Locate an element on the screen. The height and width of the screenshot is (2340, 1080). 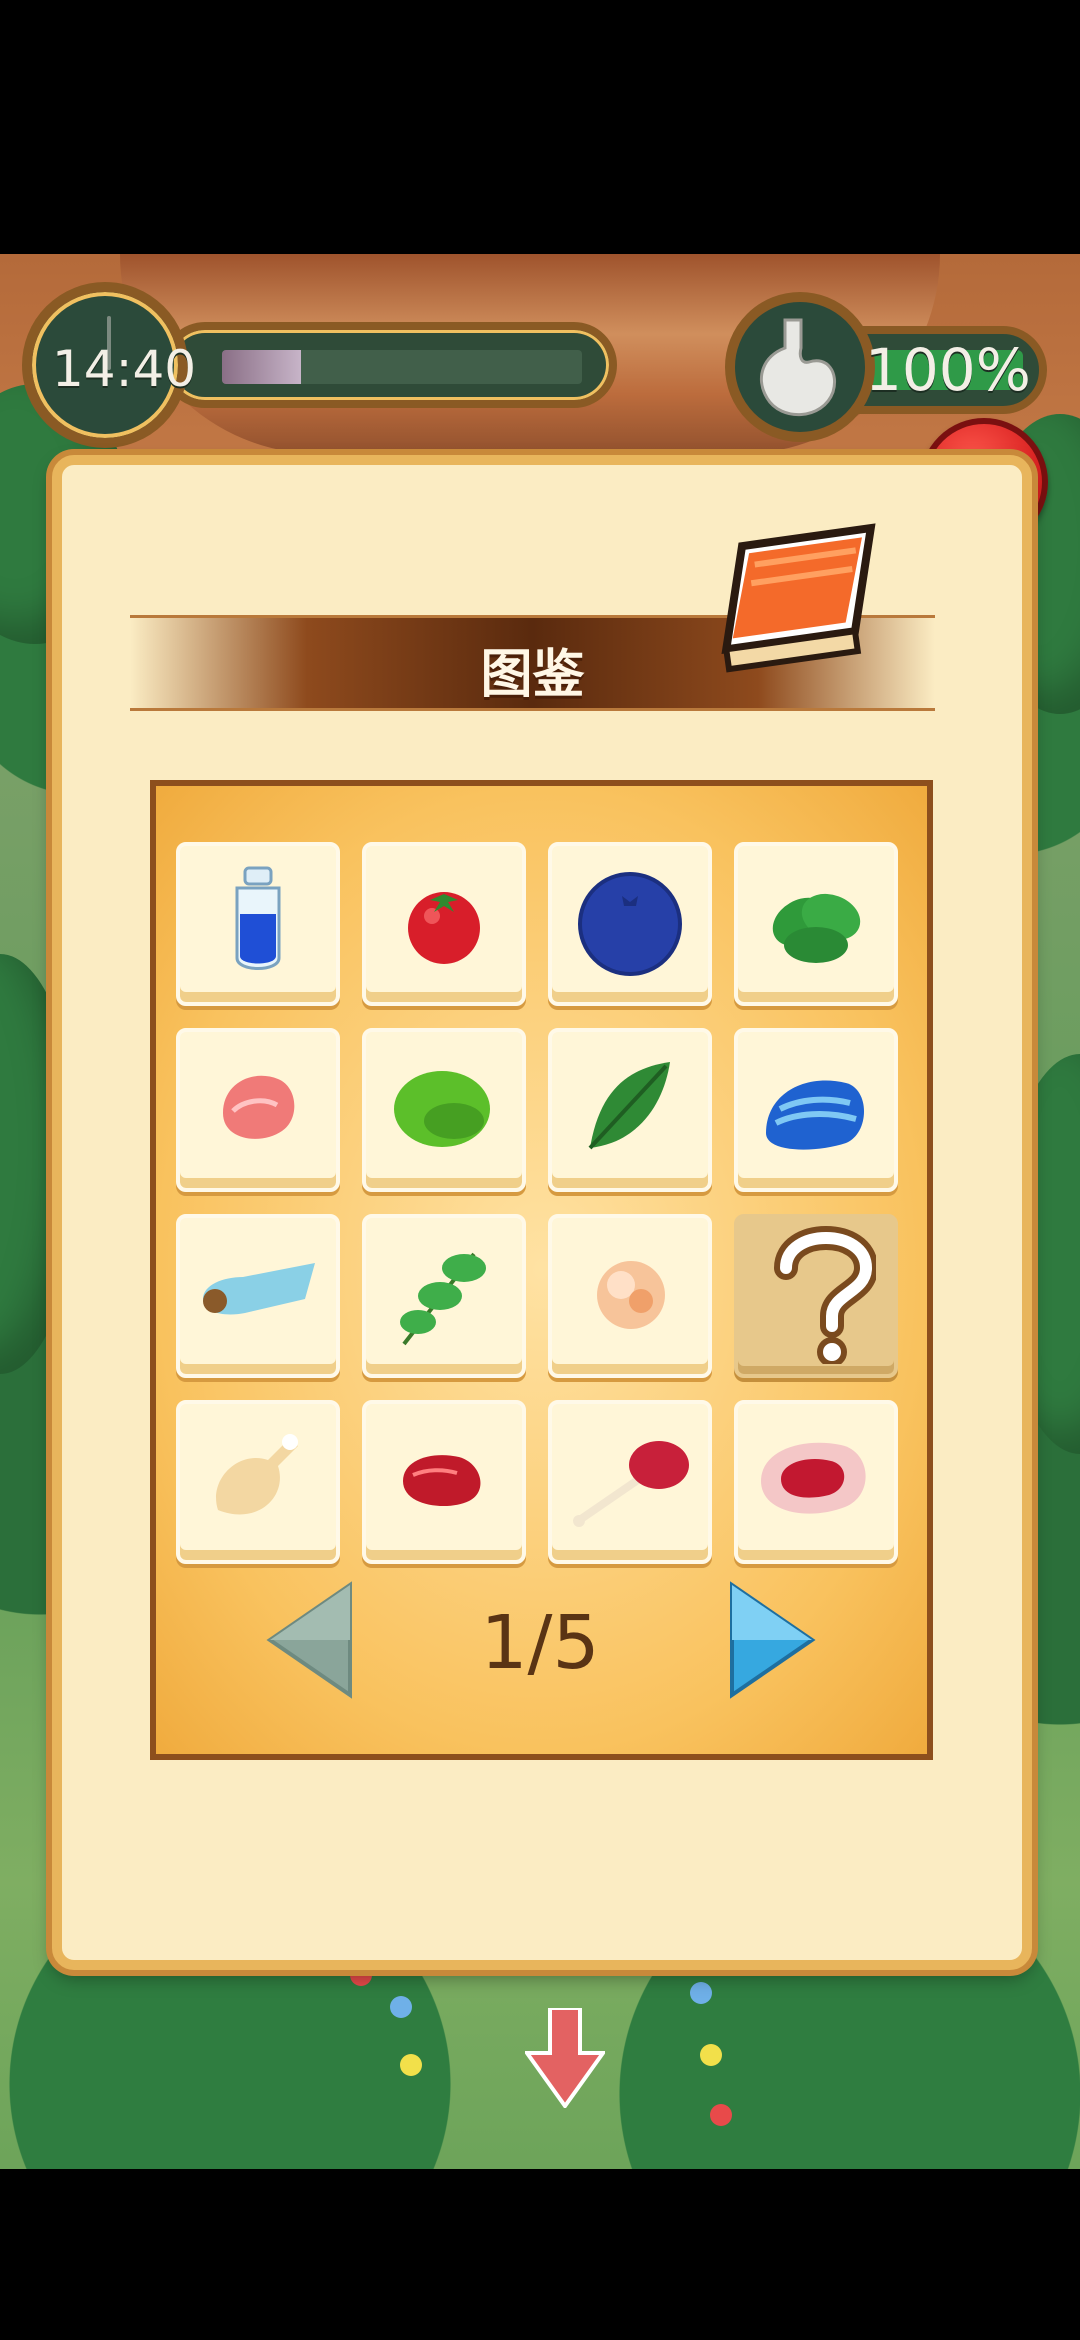
time-hud: 14:40 is located at coordinates (319, 367).